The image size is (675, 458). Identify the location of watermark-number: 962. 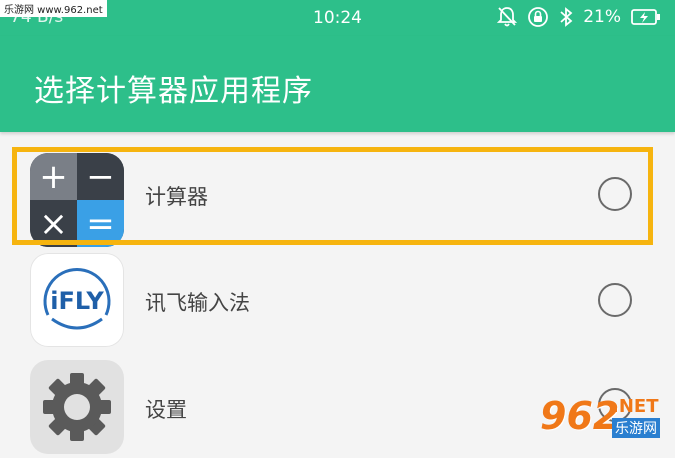
(580, 416).